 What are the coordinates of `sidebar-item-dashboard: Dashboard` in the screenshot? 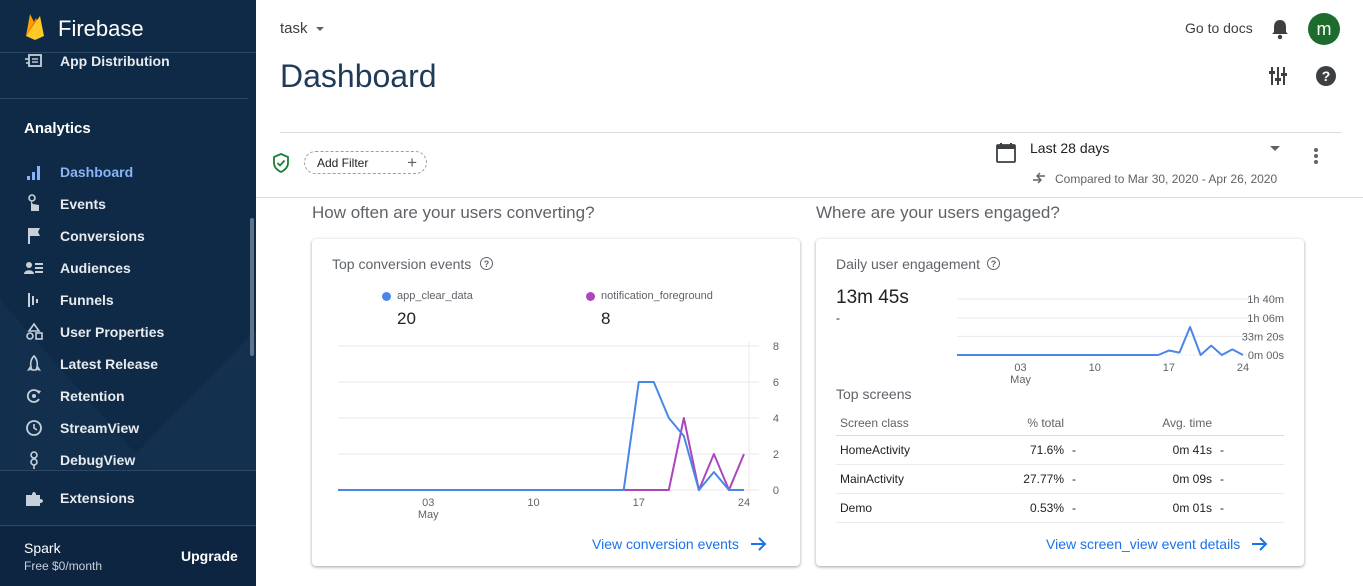 It's located at (124, 172).